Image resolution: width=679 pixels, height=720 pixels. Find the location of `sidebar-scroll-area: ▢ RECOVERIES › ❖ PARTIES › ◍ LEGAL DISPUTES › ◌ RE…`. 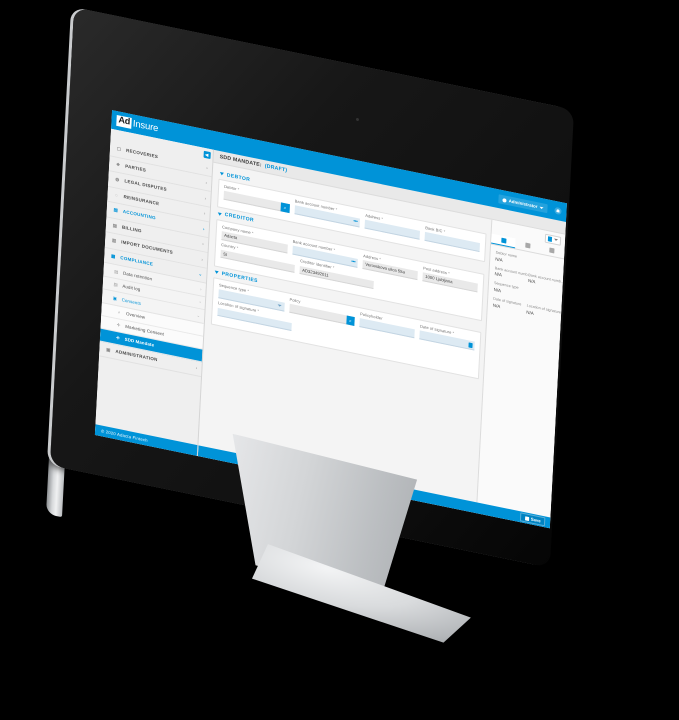

sidebar-scroll-area: ▢ RECOVERIES › ❖ PARTIES › ◍ LEGAL DISPUTES › ◌ RE… is located at coordinates (154, 287).